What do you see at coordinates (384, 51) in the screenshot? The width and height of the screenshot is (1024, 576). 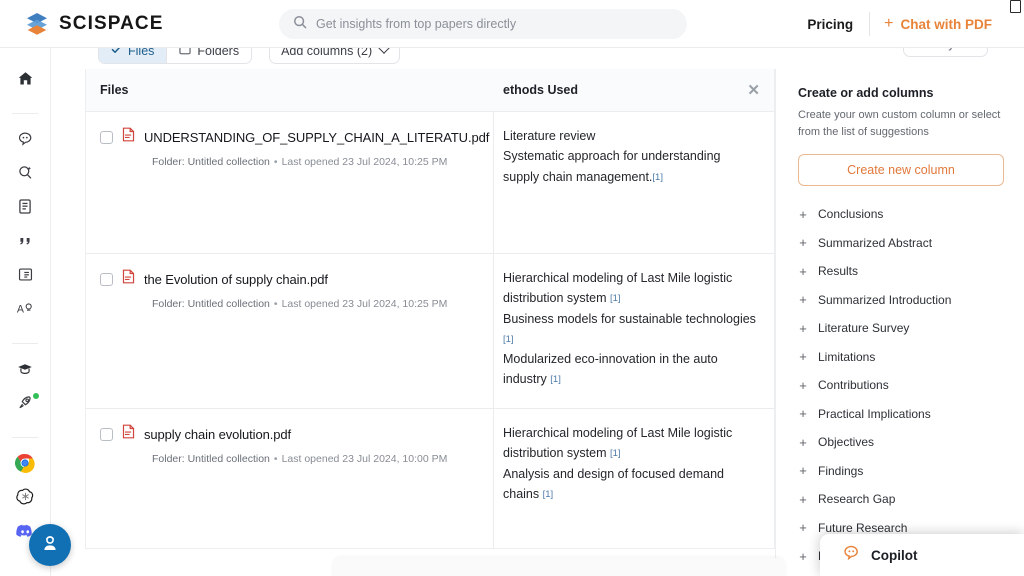 I see `chevron-down-icon` at bounding box center [384, 51].